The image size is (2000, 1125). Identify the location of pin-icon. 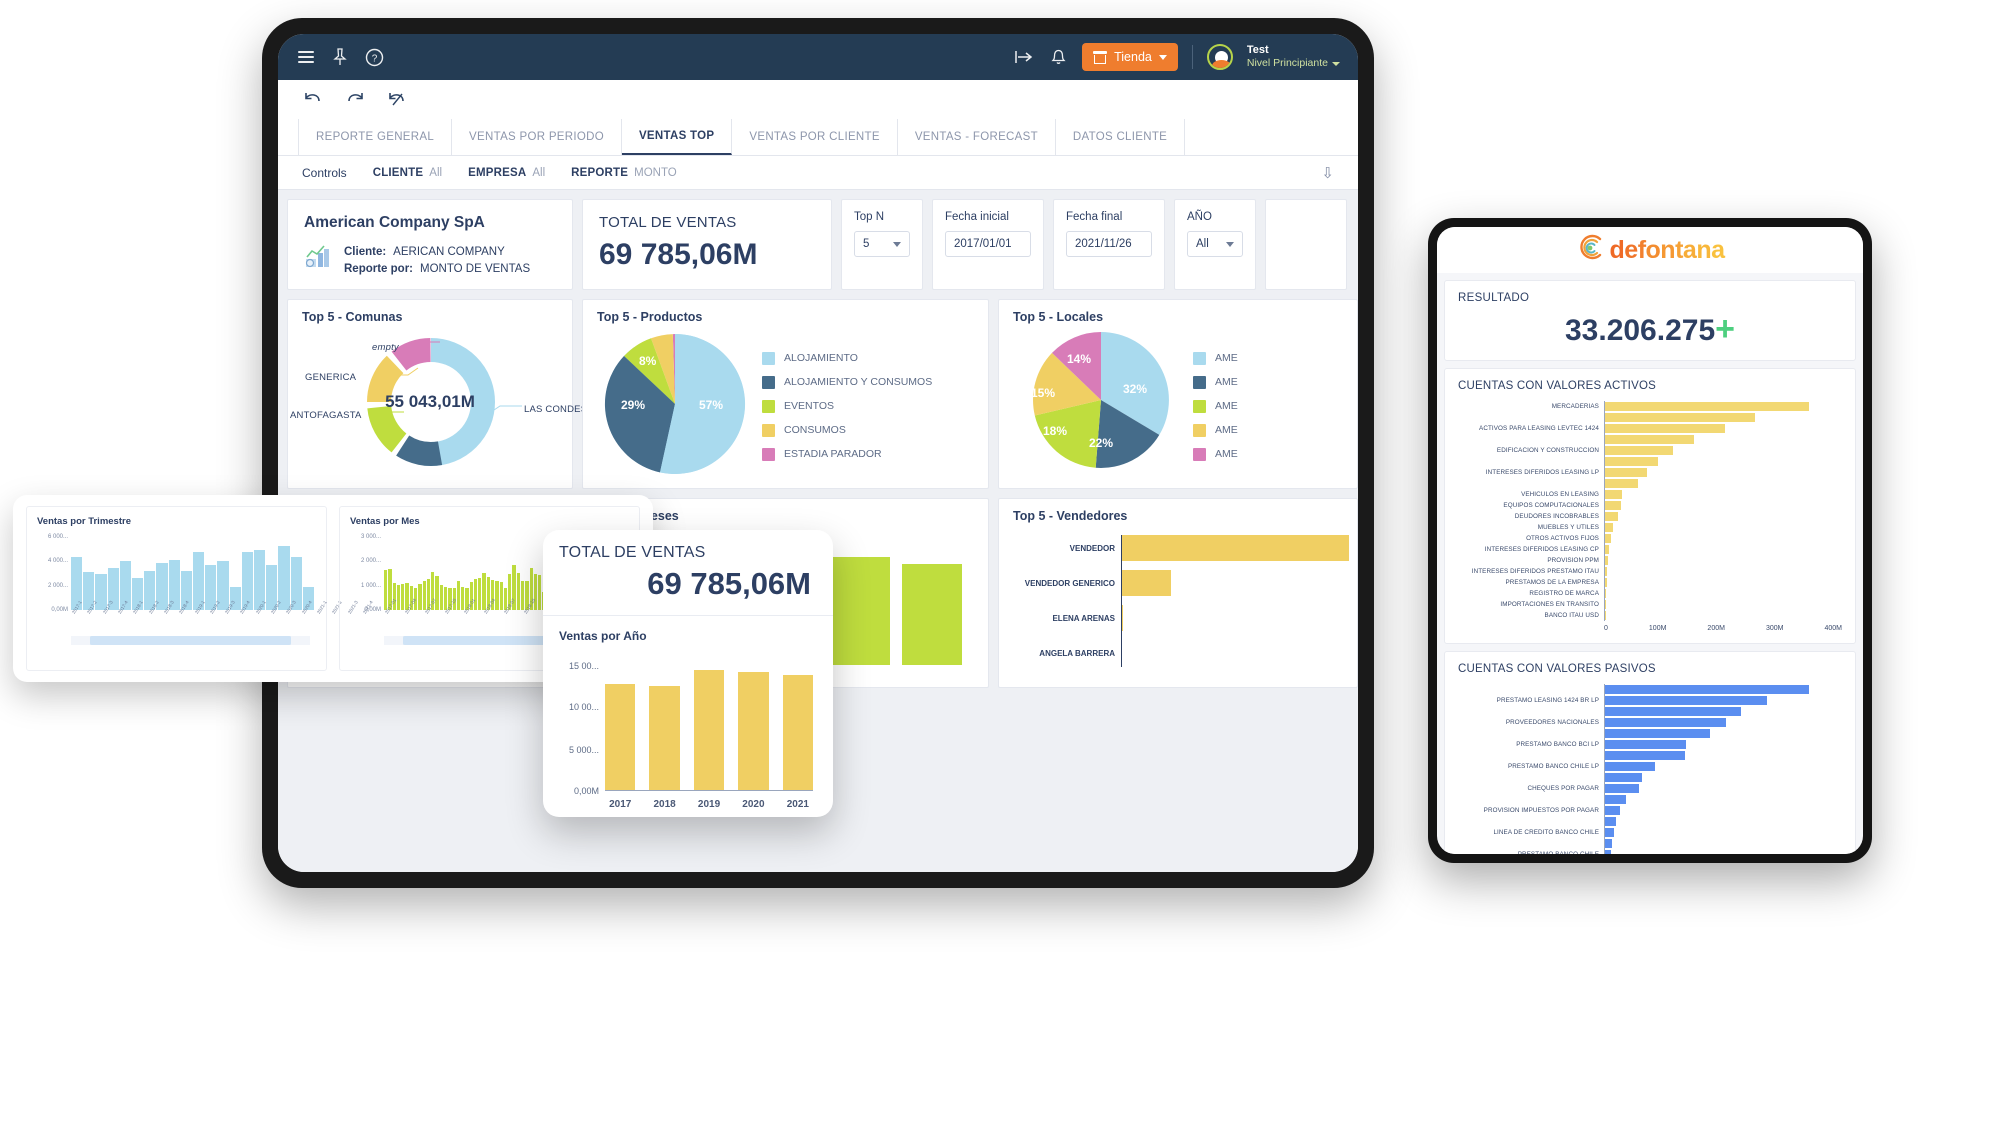
(340, 57).